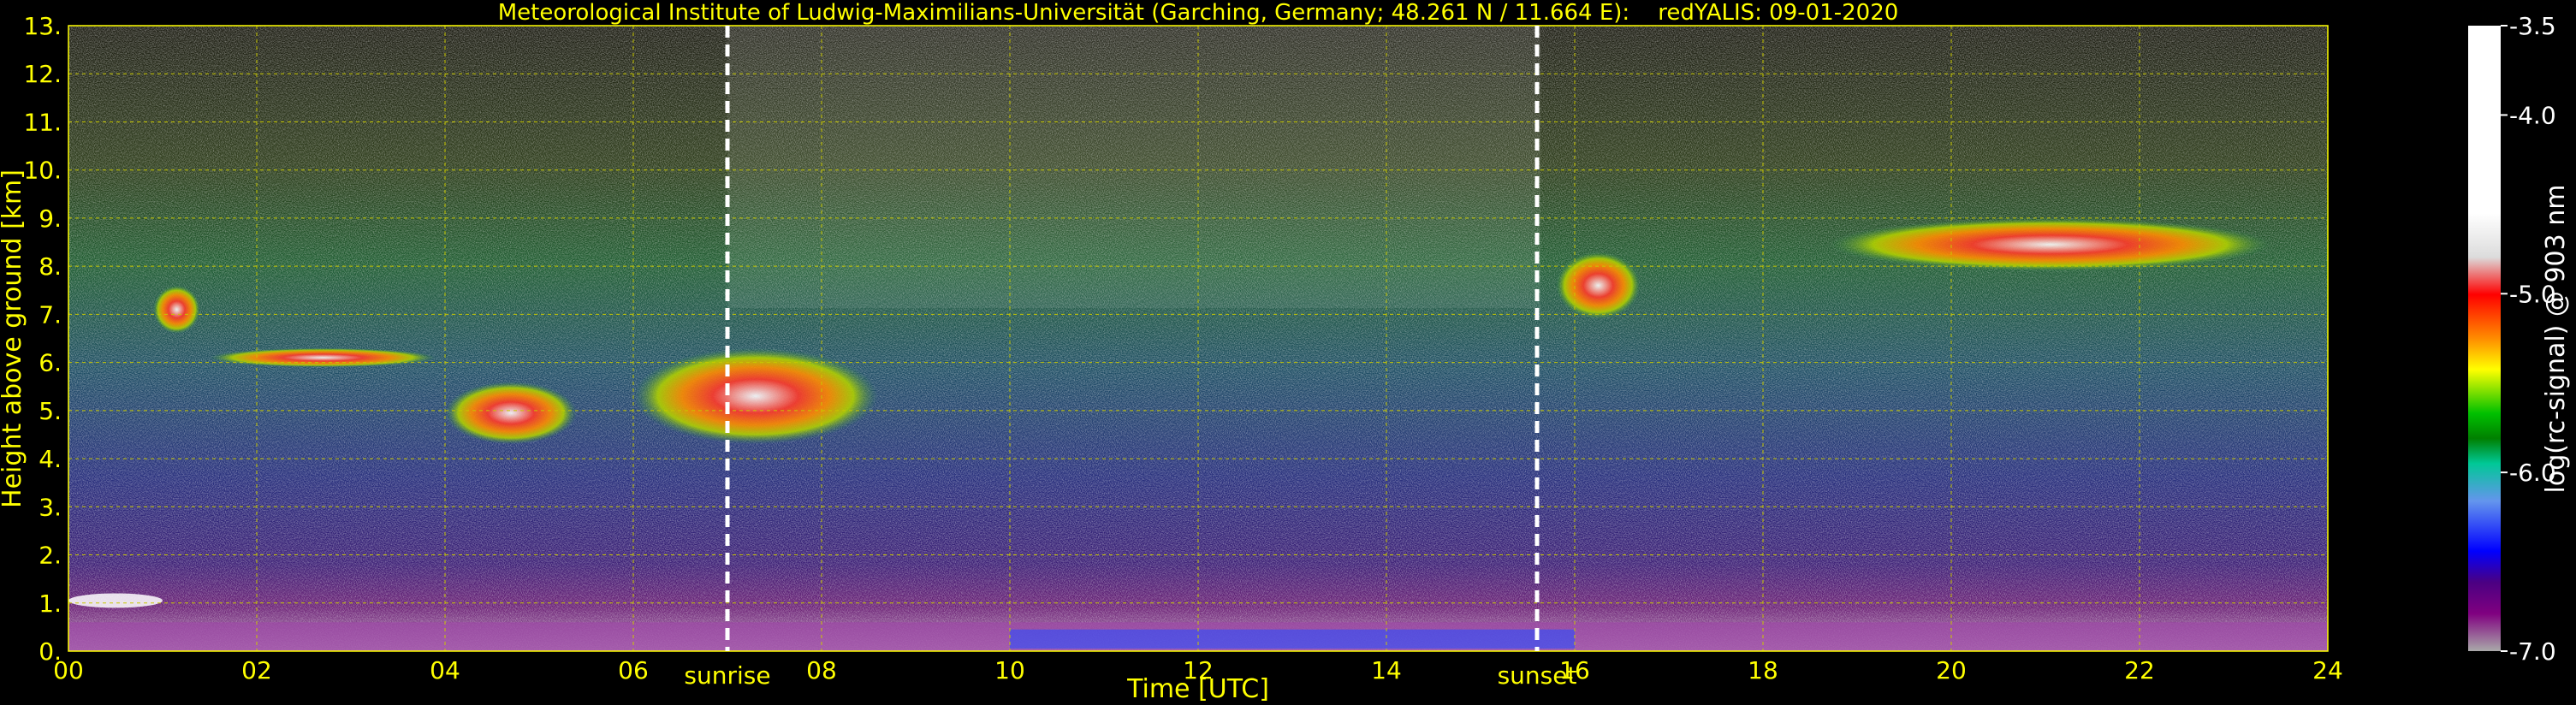 Image resolution: width=2576 pixels, height=705 pixels. What do you see at coordinates (50, 603) in the screenshot?
I see `y-tick-label: 1.` at bounding box center [50, 603].